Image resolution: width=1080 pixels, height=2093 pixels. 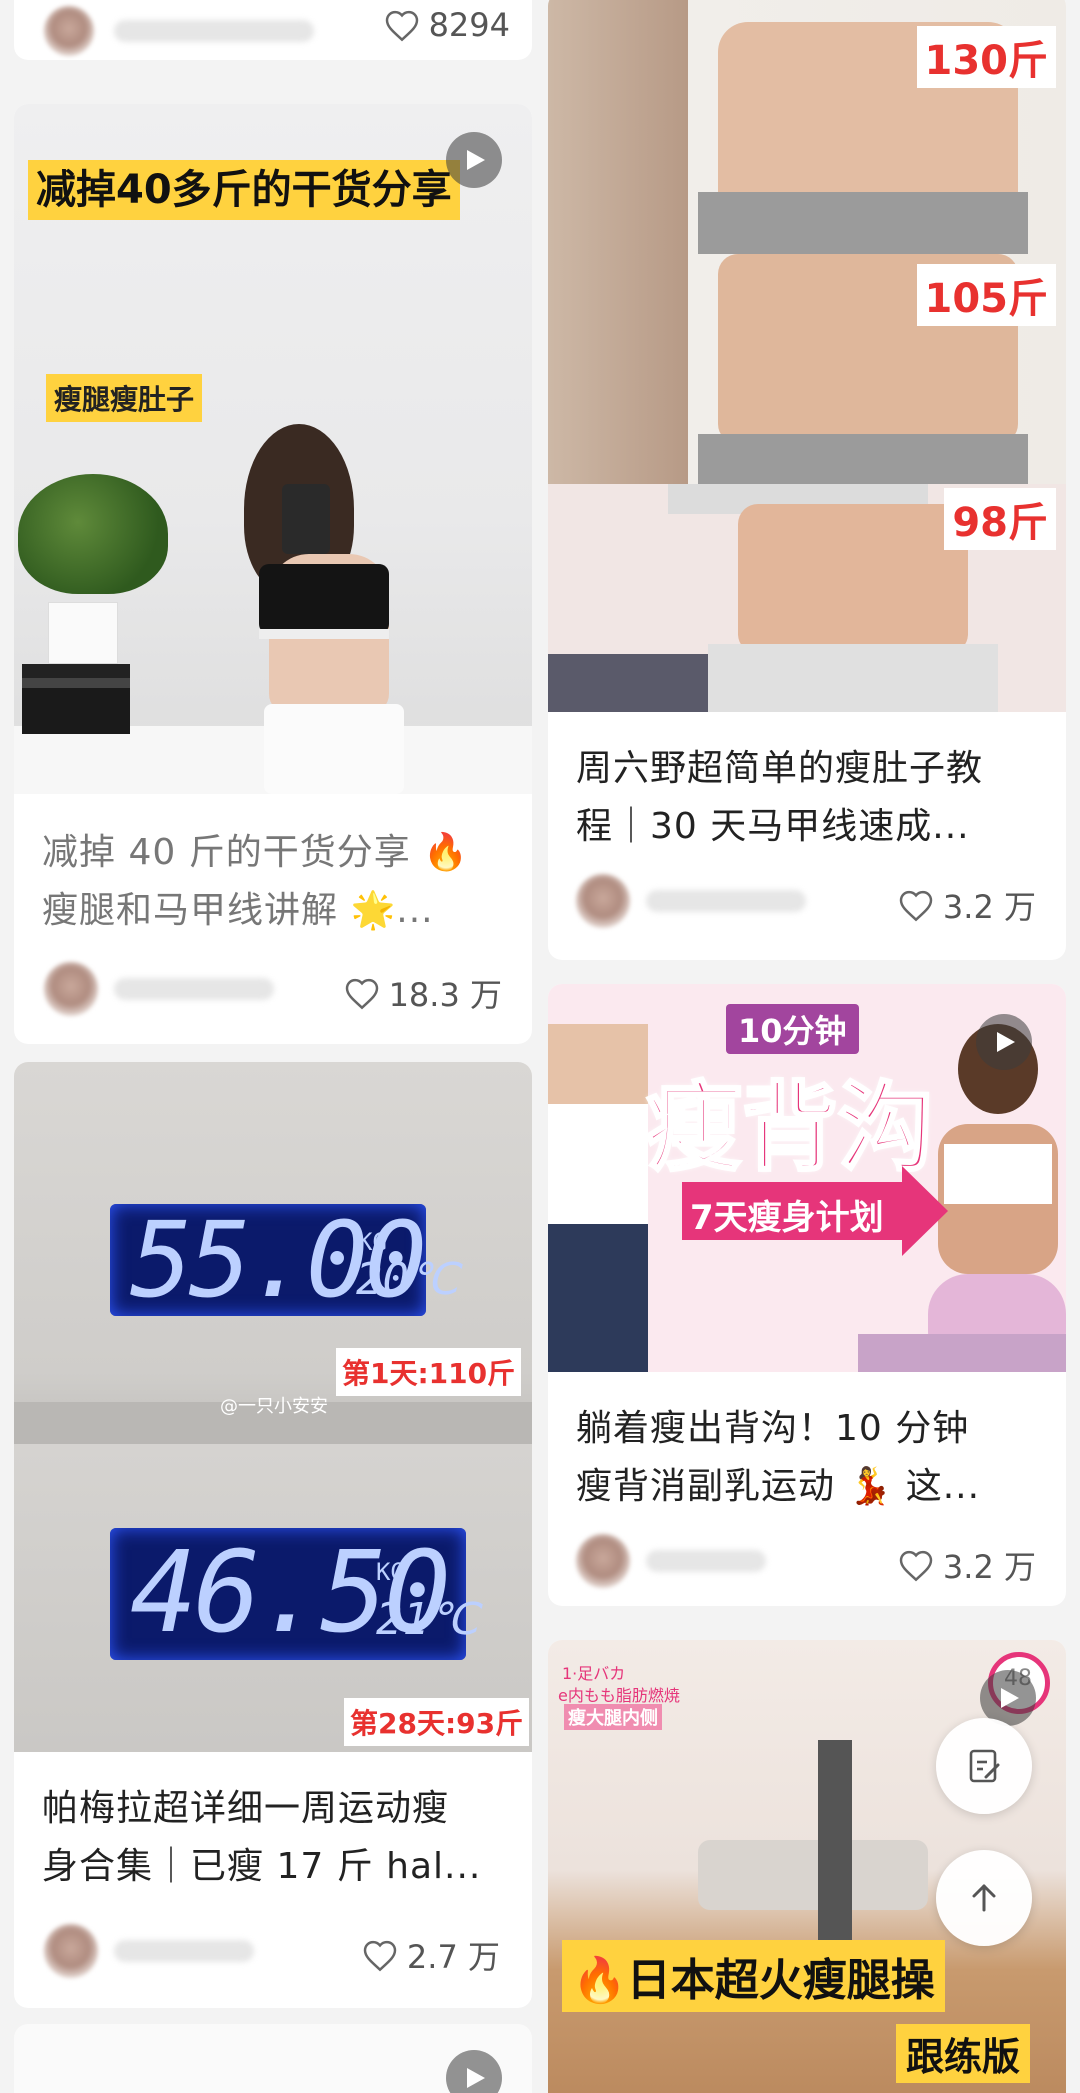 What do you see at coordinates (437, 1722) in the screenshot?
I see `day-label: 第28天:93斤` at bounding box center [437, 1722].